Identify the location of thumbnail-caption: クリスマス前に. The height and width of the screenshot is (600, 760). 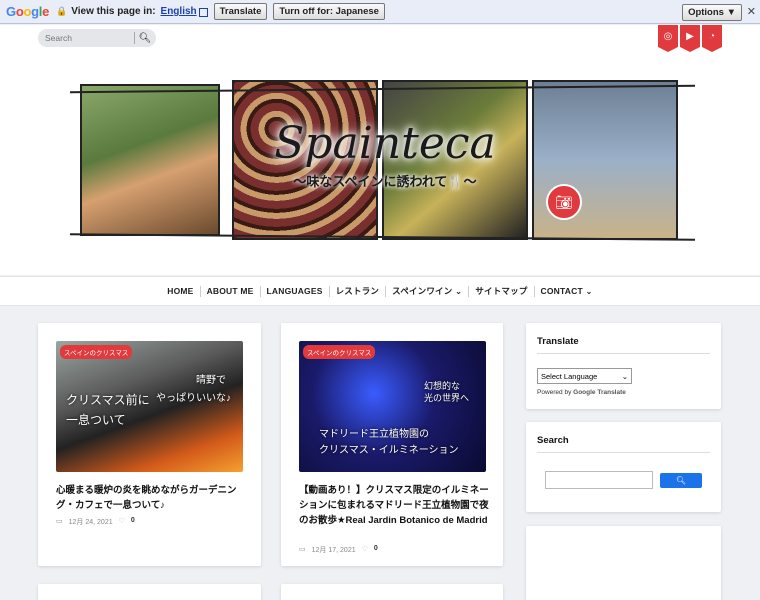
(108, 400).